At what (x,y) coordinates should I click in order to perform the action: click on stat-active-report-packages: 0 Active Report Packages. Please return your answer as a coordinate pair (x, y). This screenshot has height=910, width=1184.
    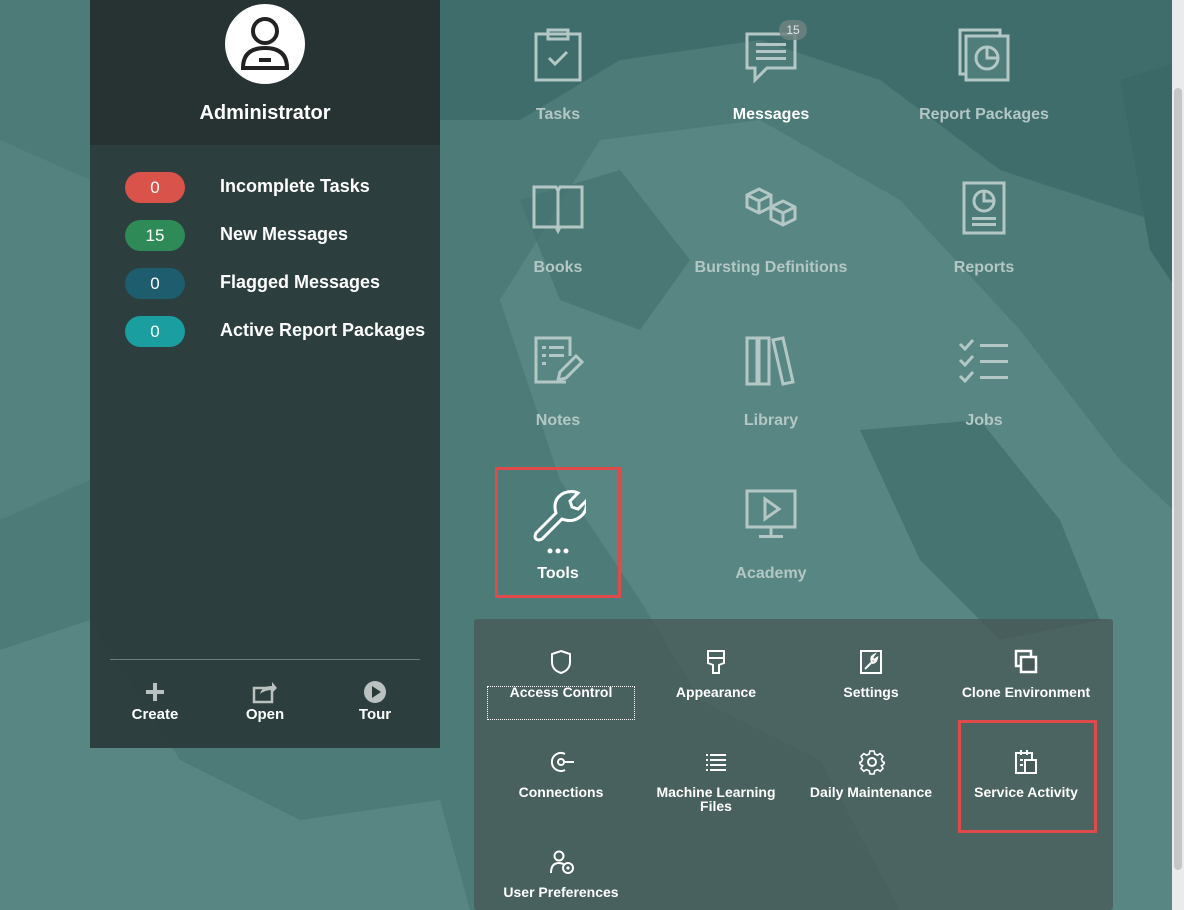
    Looking at the image, I should click on (280, 332).